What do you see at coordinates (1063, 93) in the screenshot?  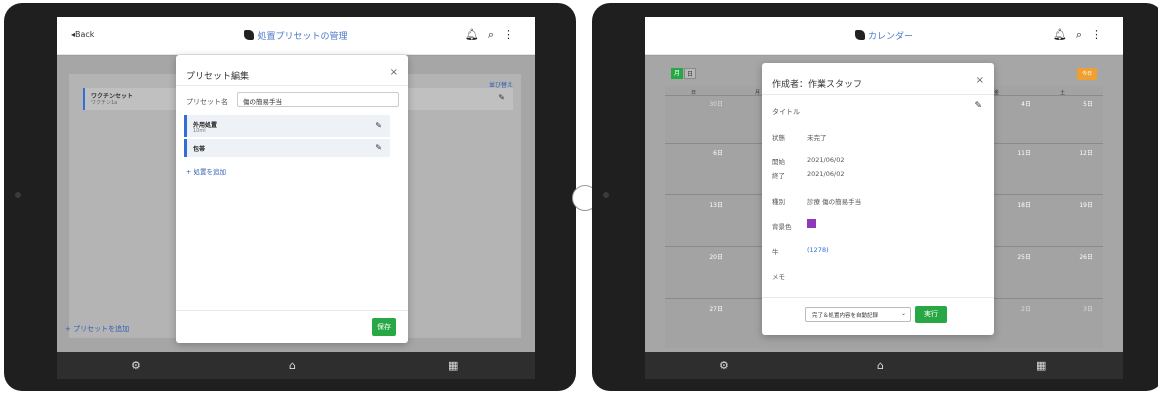 I see `weekday-label: 土` at bounding box center [1063, 93].